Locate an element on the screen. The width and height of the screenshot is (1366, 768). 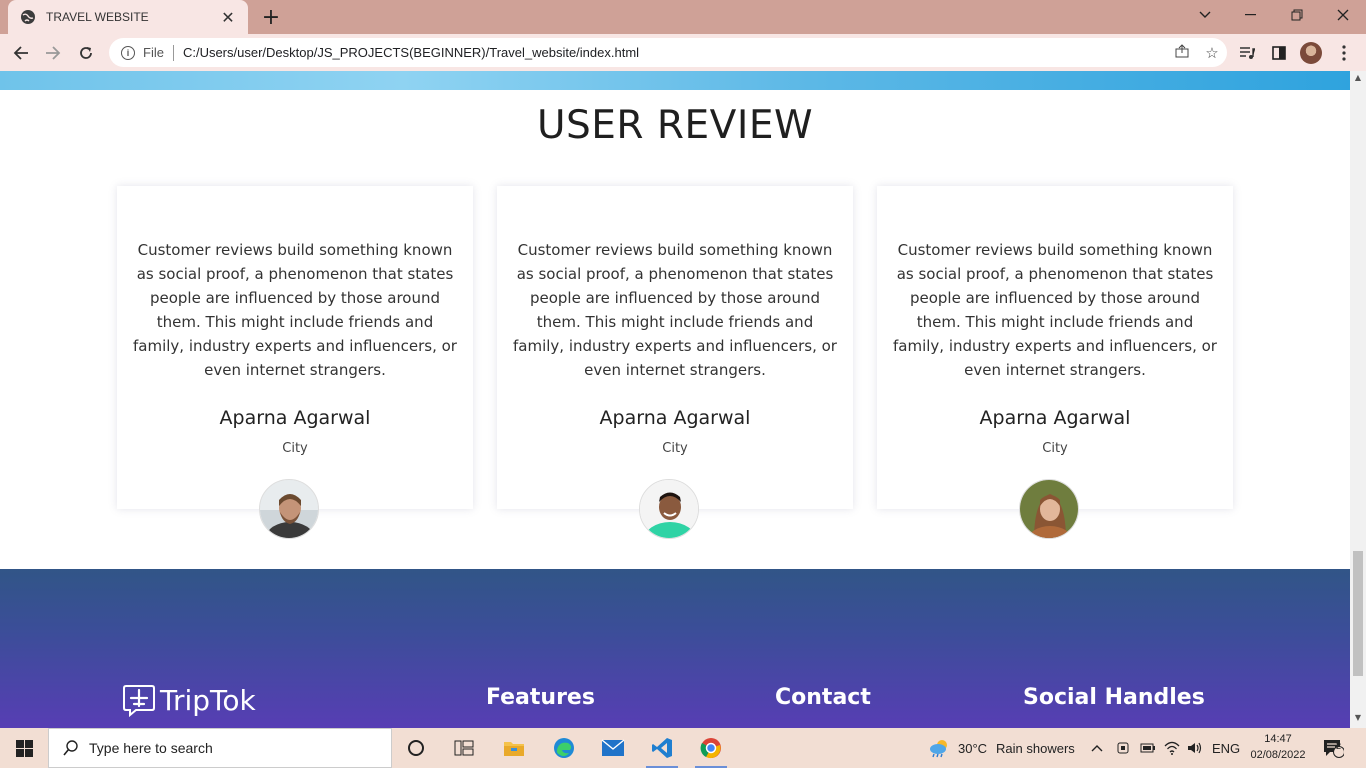
minimize-icon is located at coordinates (1251, 15).